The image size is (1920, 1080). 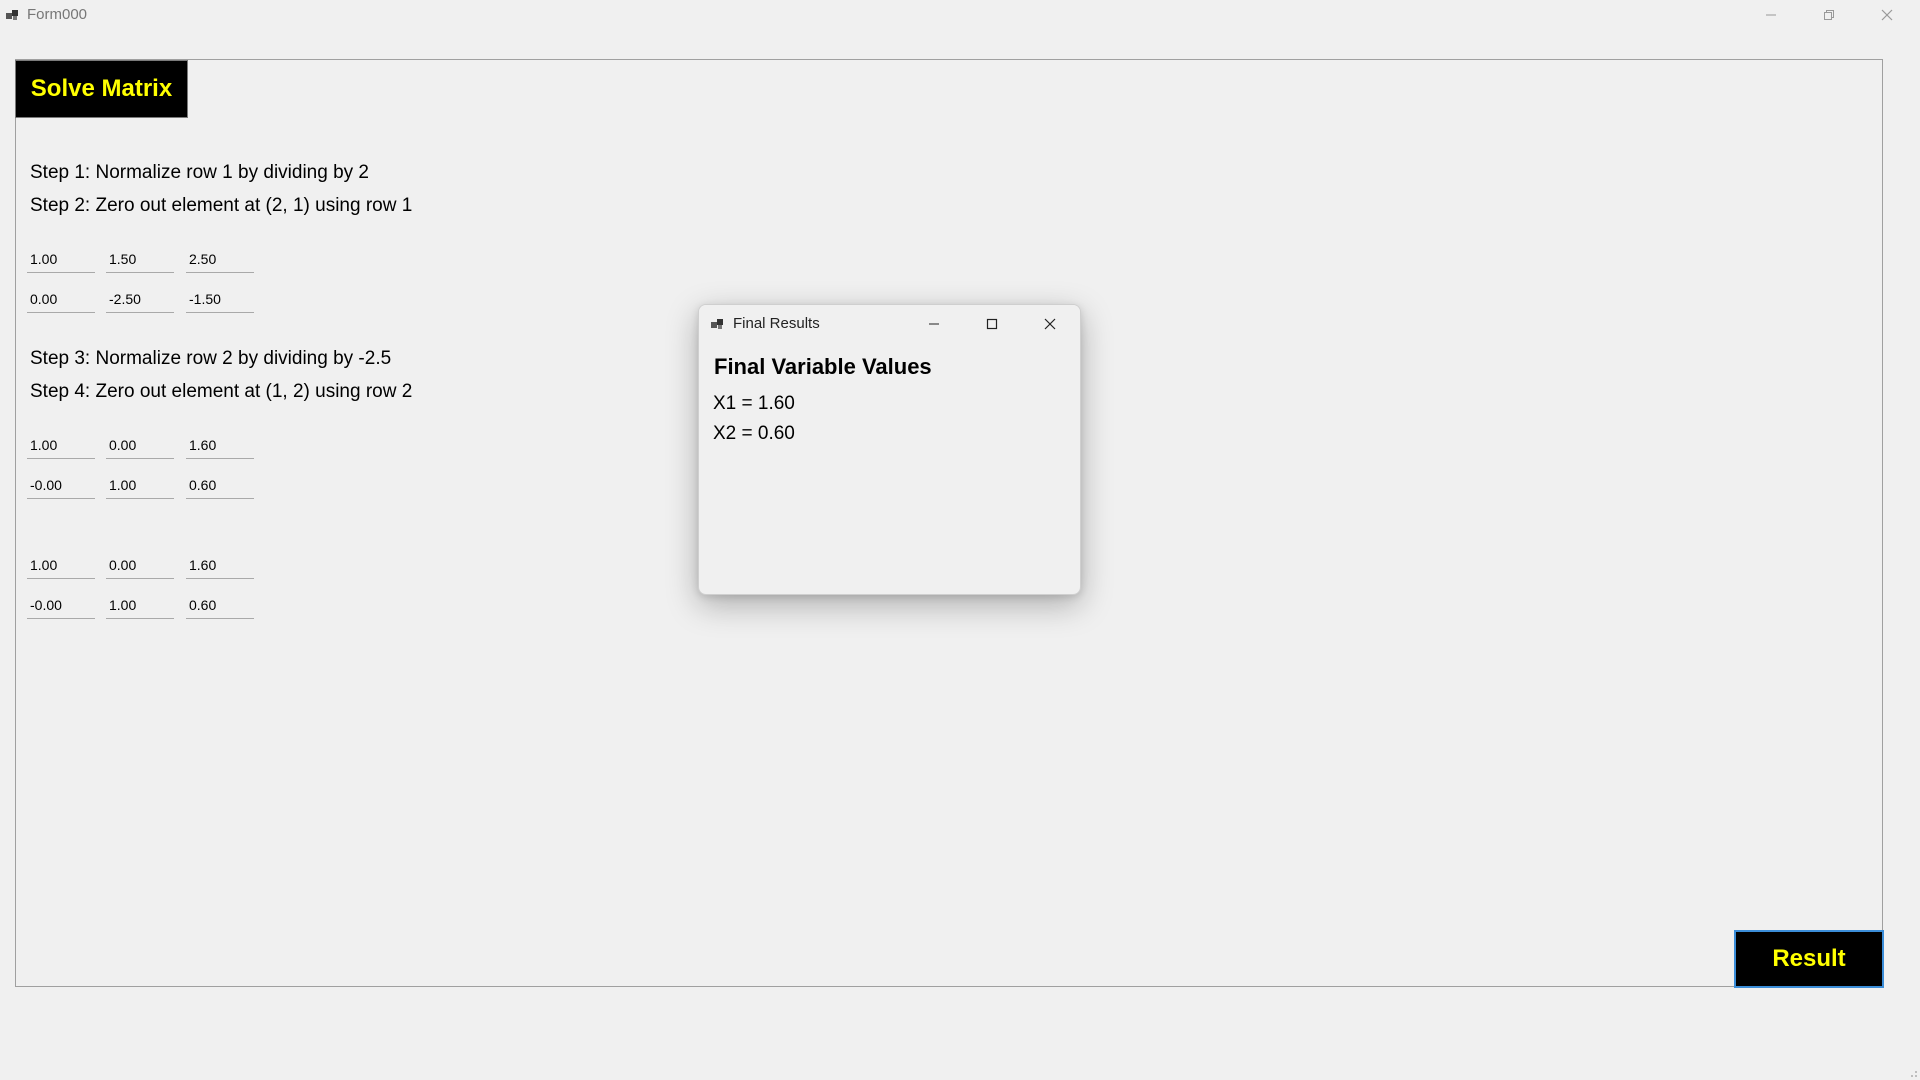 I want to click on matrix1-cell-r2c2: -2.50, so click(x=140, y=301).